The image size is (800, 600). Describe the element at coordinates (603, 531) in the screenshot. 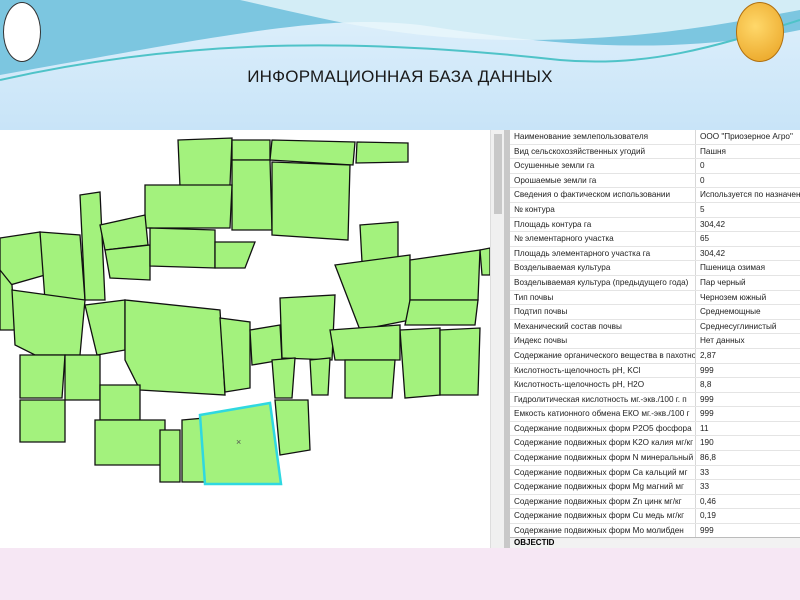

I see `attribute-name: Содержание подвижных форм Mo молибден` at that location.